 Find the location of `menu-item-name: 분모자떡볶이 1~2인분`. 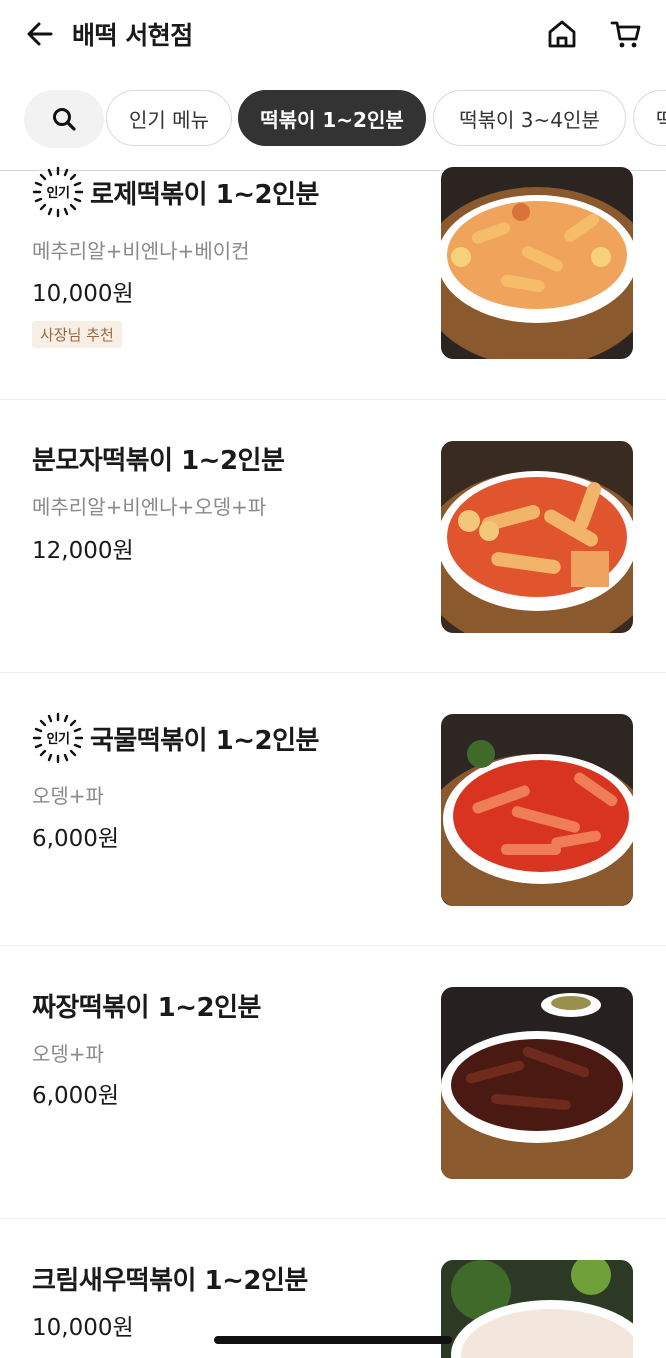

menu-item-name: 분모자떡볶이 1~2인분 is located at coordinates (158, 461).